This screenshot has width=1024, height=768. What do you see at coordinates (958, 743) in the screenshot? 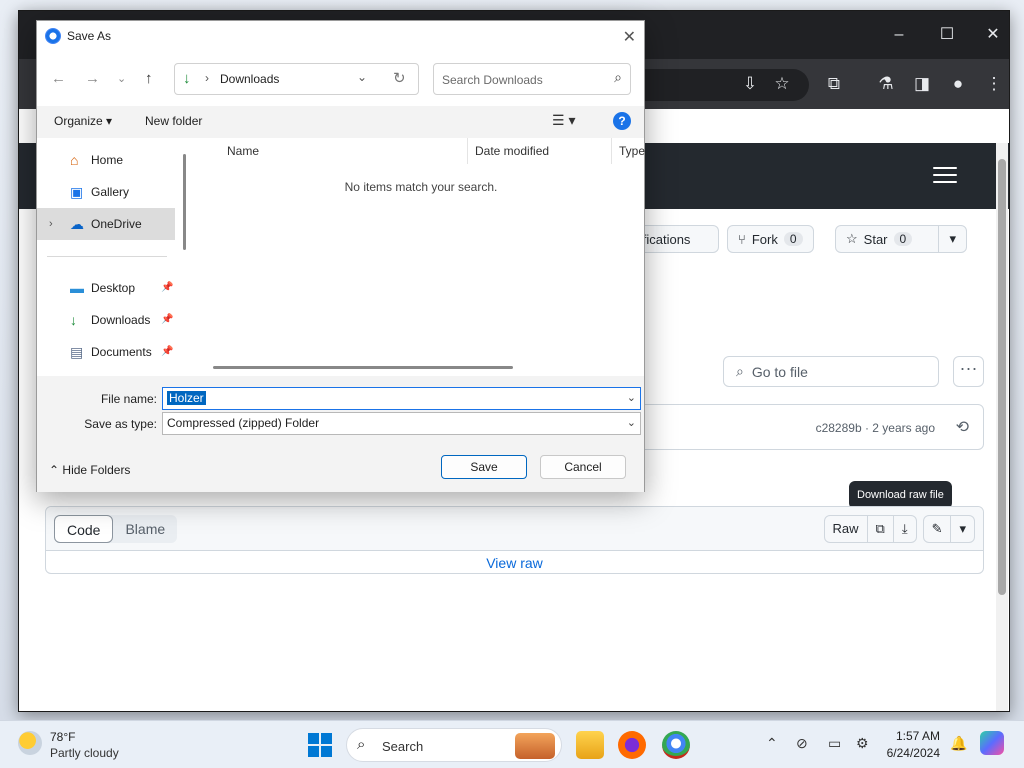
I see `notifications-bell-icon: 🔔` at bounding box center [958, 743].